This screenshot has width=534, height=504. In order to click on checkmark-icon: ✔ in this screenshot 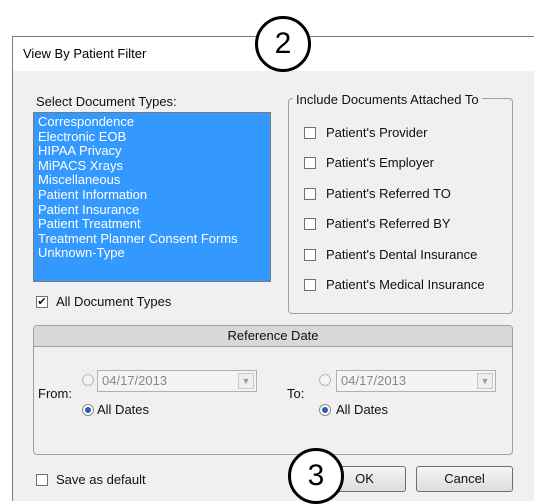, I will do `click(42, 301)`.